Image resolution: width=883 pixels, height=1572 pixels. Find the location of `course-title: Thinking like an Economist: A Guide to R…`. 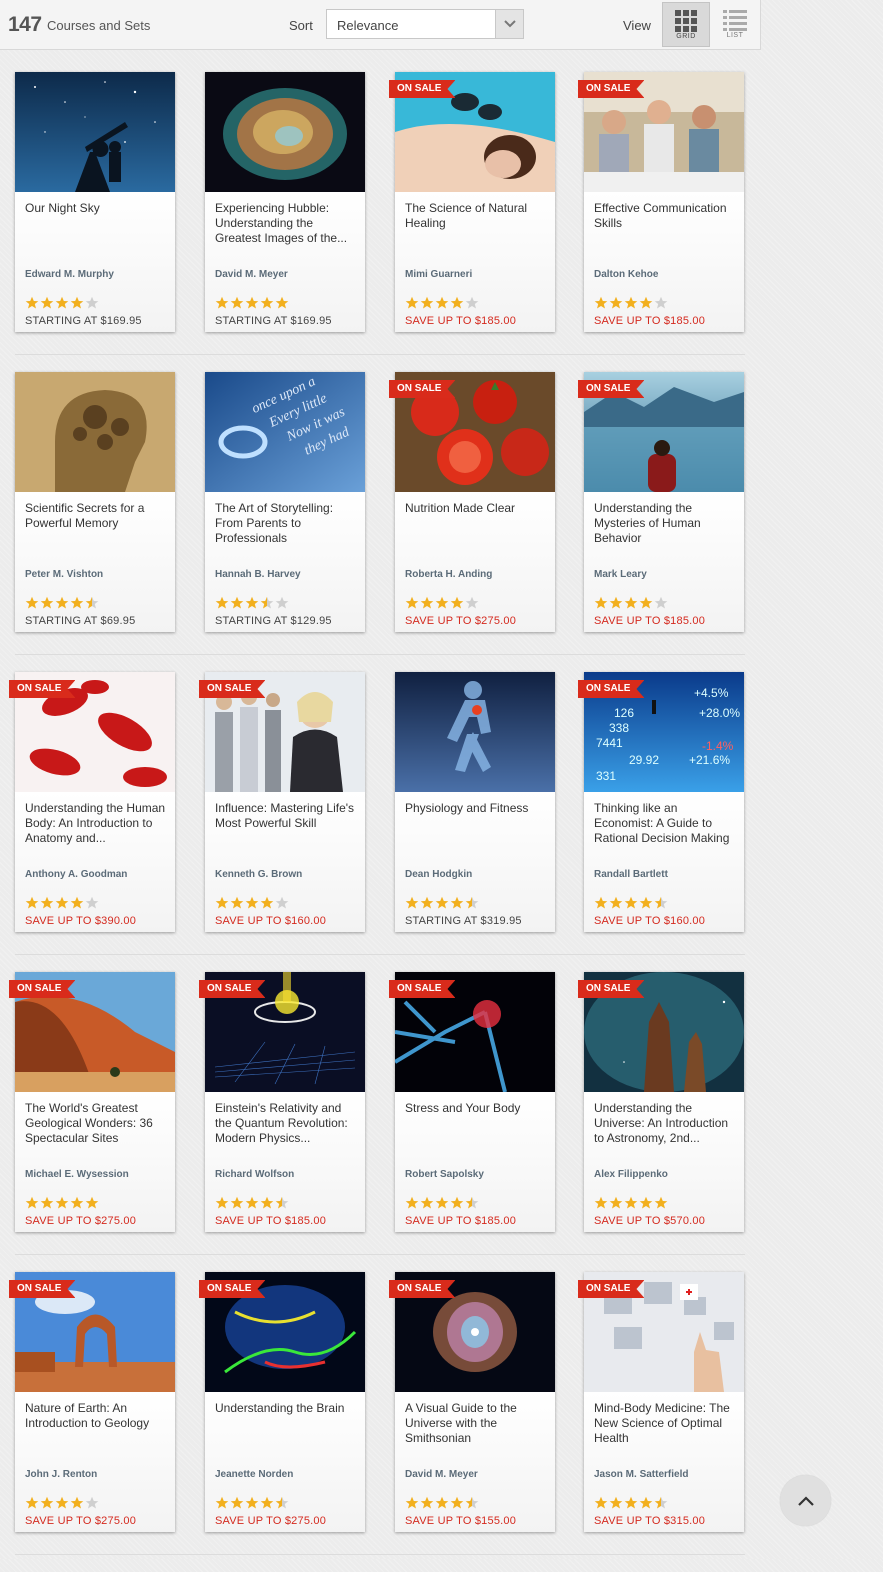

course-title: Thinking like an Economist: A Guide to R… is located at coordinates (666, 823).